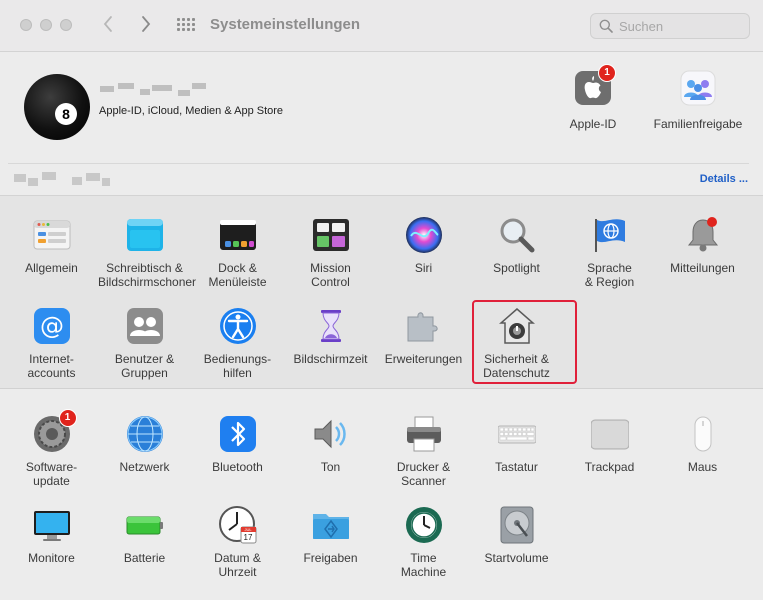  What do you see at coordinates (698, 88) in the screenshot?
I see `family-sharing-icon` at bounding box center [698, 88].